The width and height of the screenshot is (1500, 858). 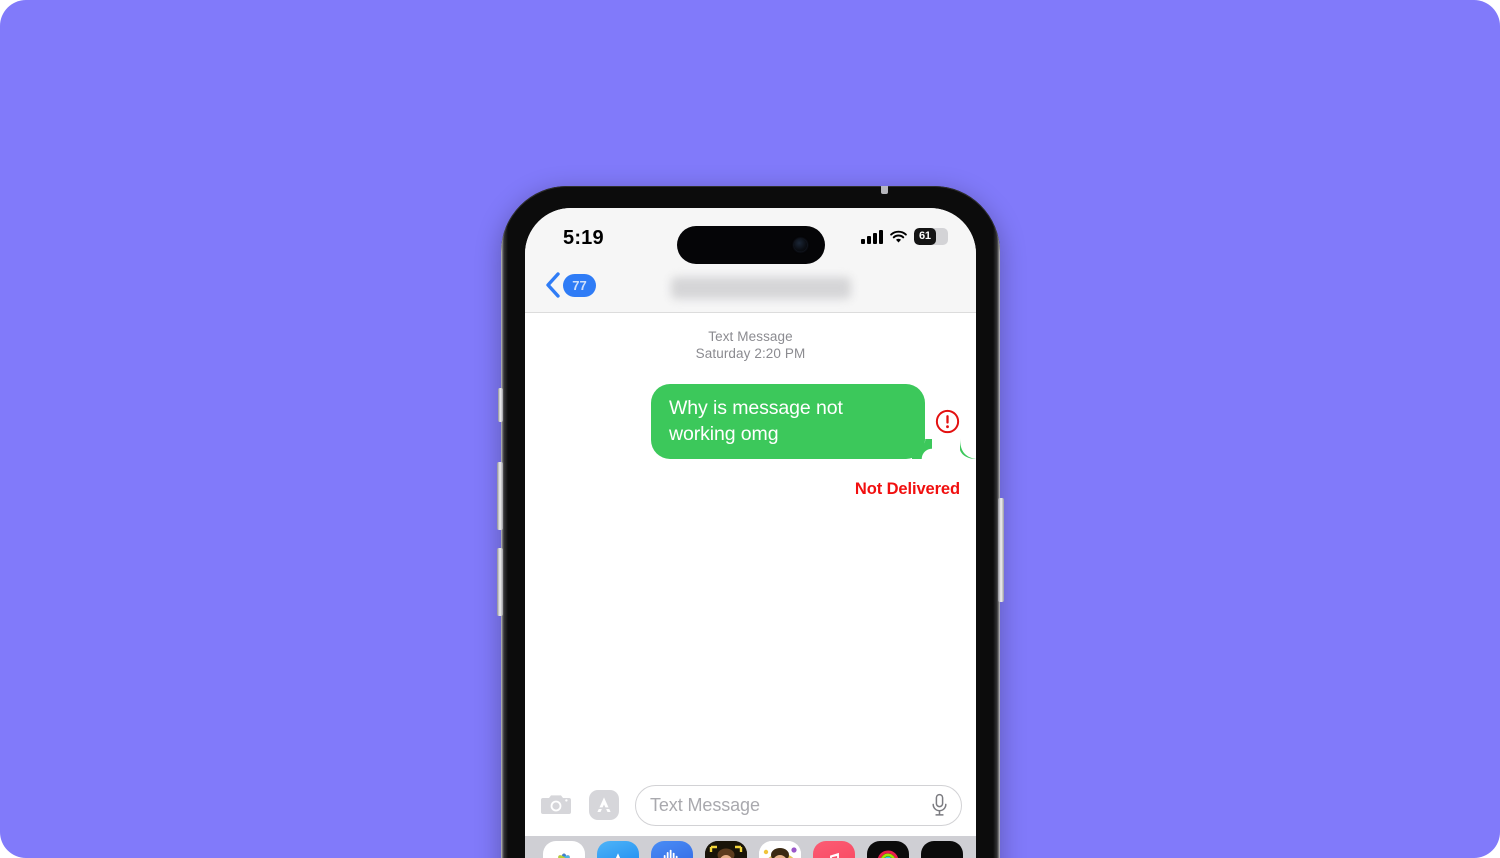 I want to click on antenna-band, so click(x=884, y=190).